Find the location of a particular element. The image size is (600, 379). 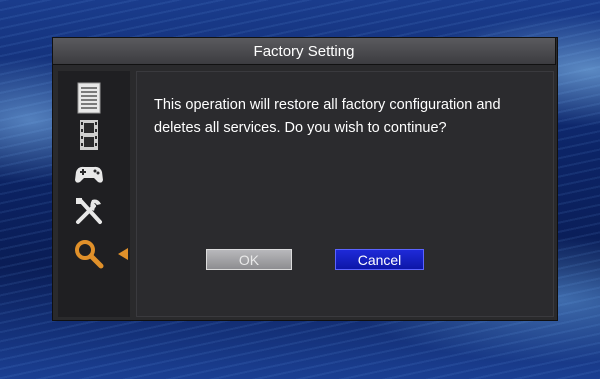

sidebar-menu is located at coordinates (94, 194).